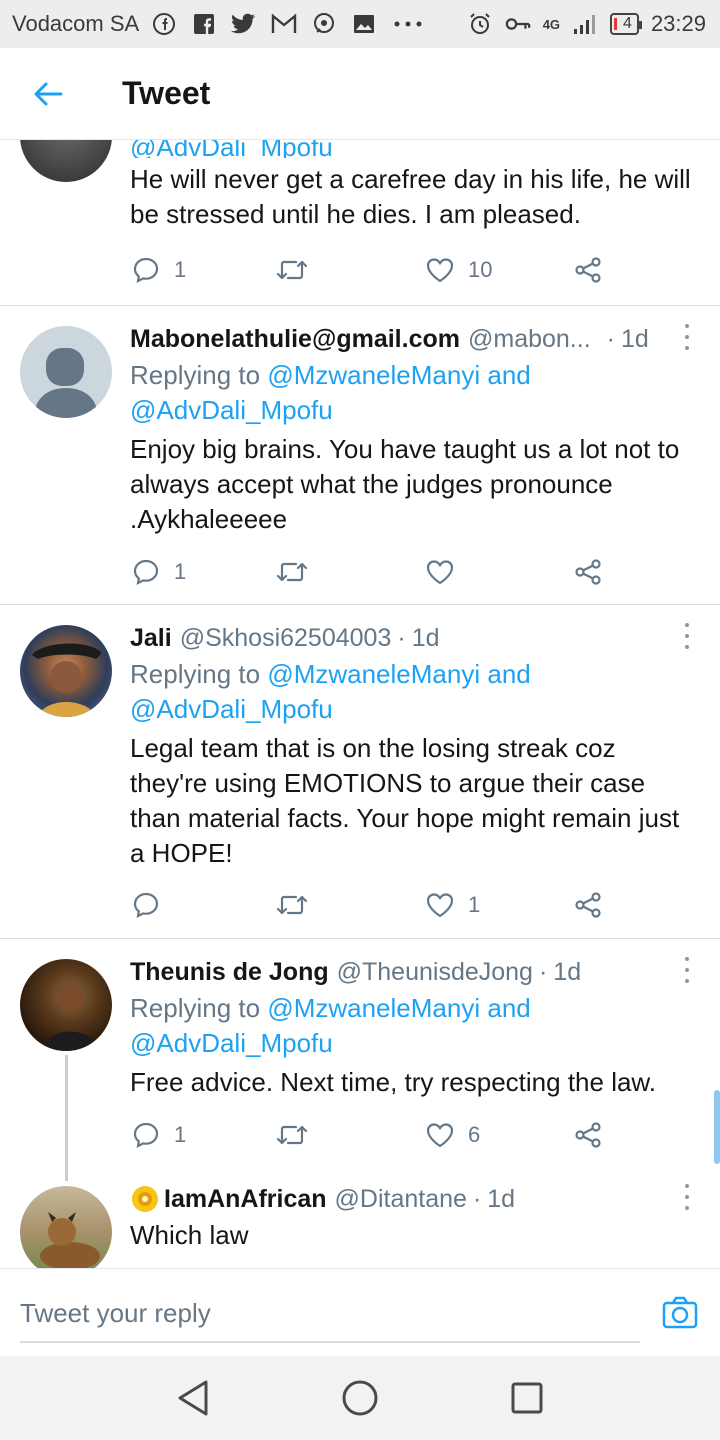 This screenshot has height=1440, width=720. What do you see at coordinates (166, 93) in the screenshot?
I see `page-title: Tweet` at bounding box center [166, 93].